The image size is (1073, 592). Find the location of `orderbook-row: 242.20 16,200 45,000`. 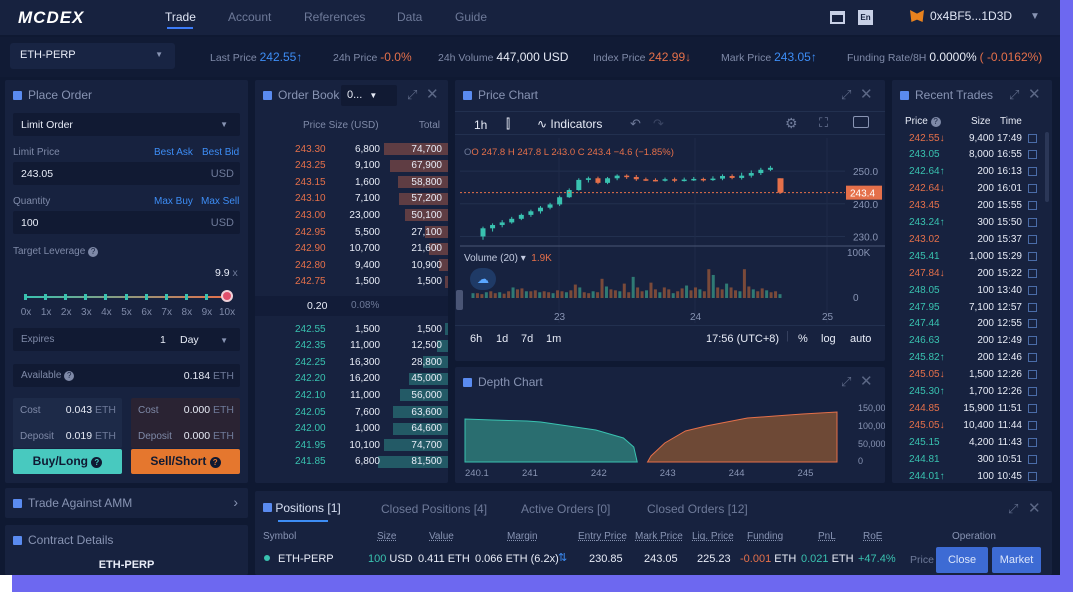

orderbook-row: 242.20 16,200 45,000 is located at coordinates (351, 379).